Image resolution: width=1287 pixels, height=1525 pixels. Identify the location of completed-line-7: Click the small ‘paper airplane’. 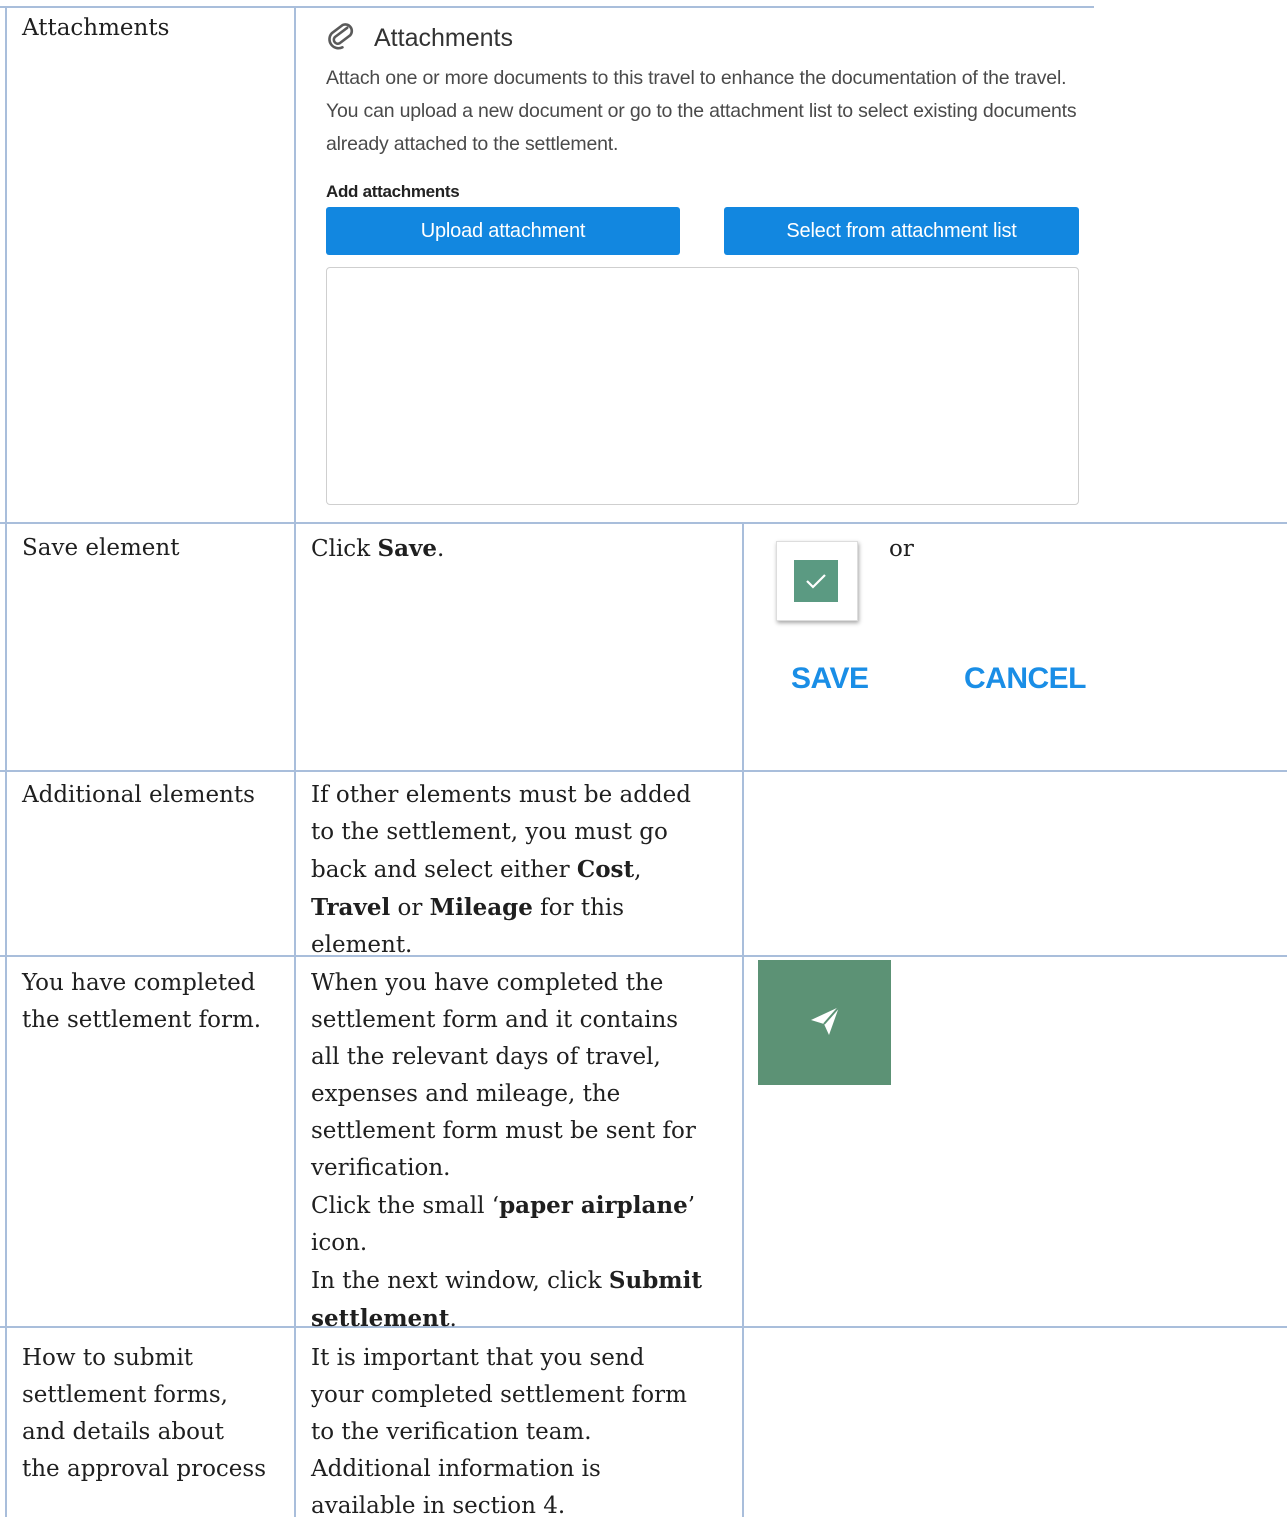
(506, 1206).